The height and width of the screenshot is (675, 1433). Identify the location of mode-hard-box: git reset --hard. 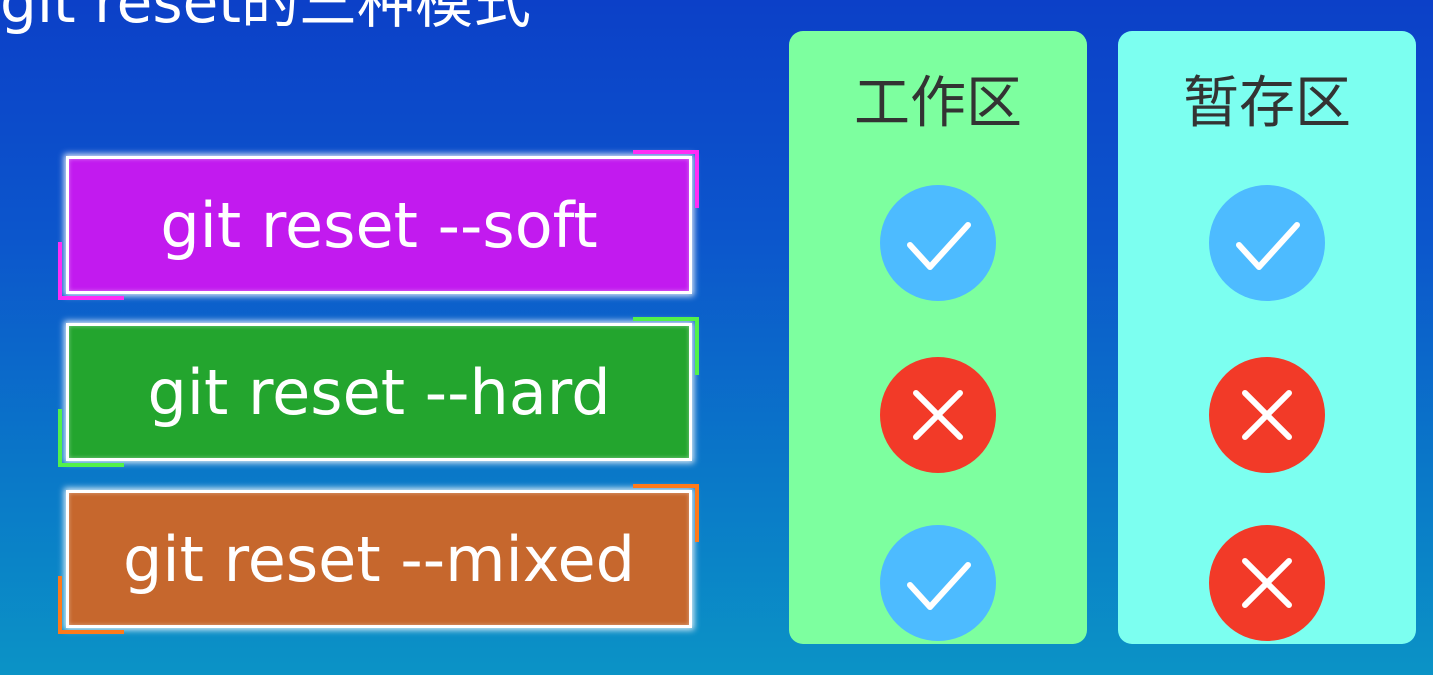
(379, 392).